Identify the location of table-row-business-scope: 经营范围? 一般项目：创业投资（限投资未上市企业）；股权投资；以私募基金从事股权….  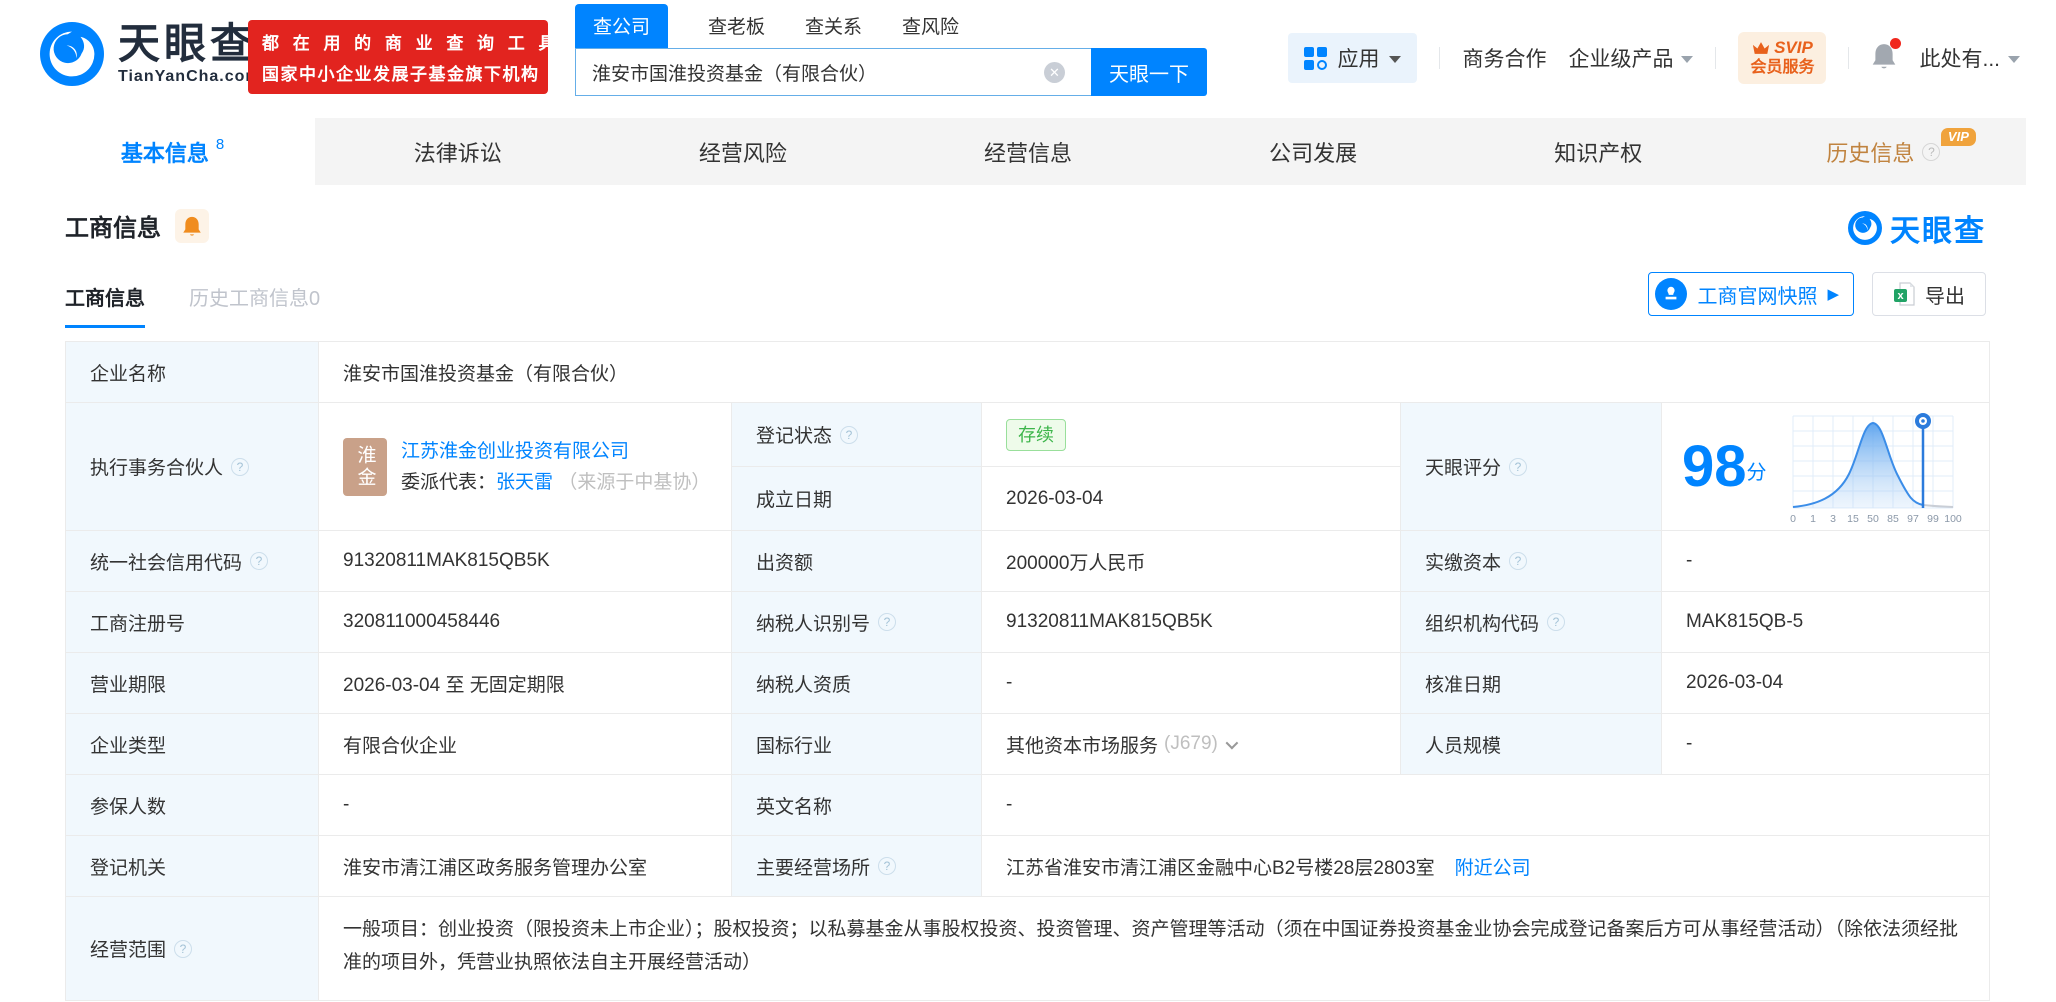
(1027, 949).